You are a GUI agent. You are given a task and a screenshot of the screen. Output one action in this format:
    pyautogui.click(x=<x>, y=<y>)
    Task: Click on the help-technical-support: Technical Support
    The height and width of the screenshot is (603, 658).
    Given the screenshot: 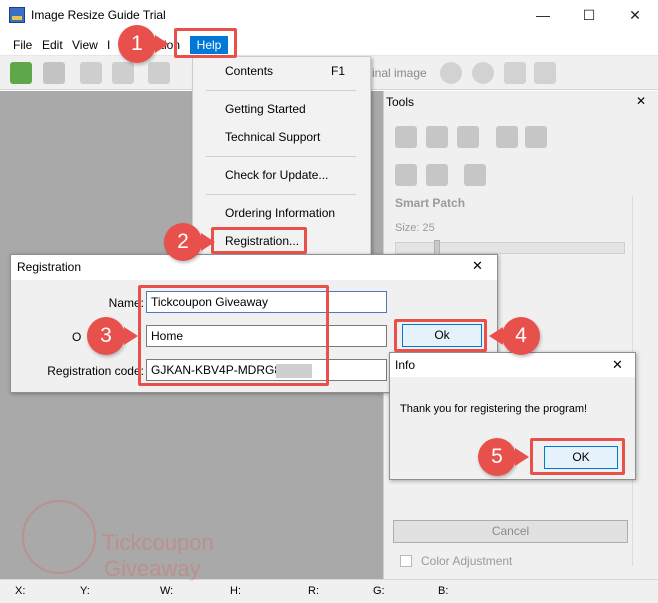 What is the action you would take?
    pyautogui.click(x=272, y=137)
    